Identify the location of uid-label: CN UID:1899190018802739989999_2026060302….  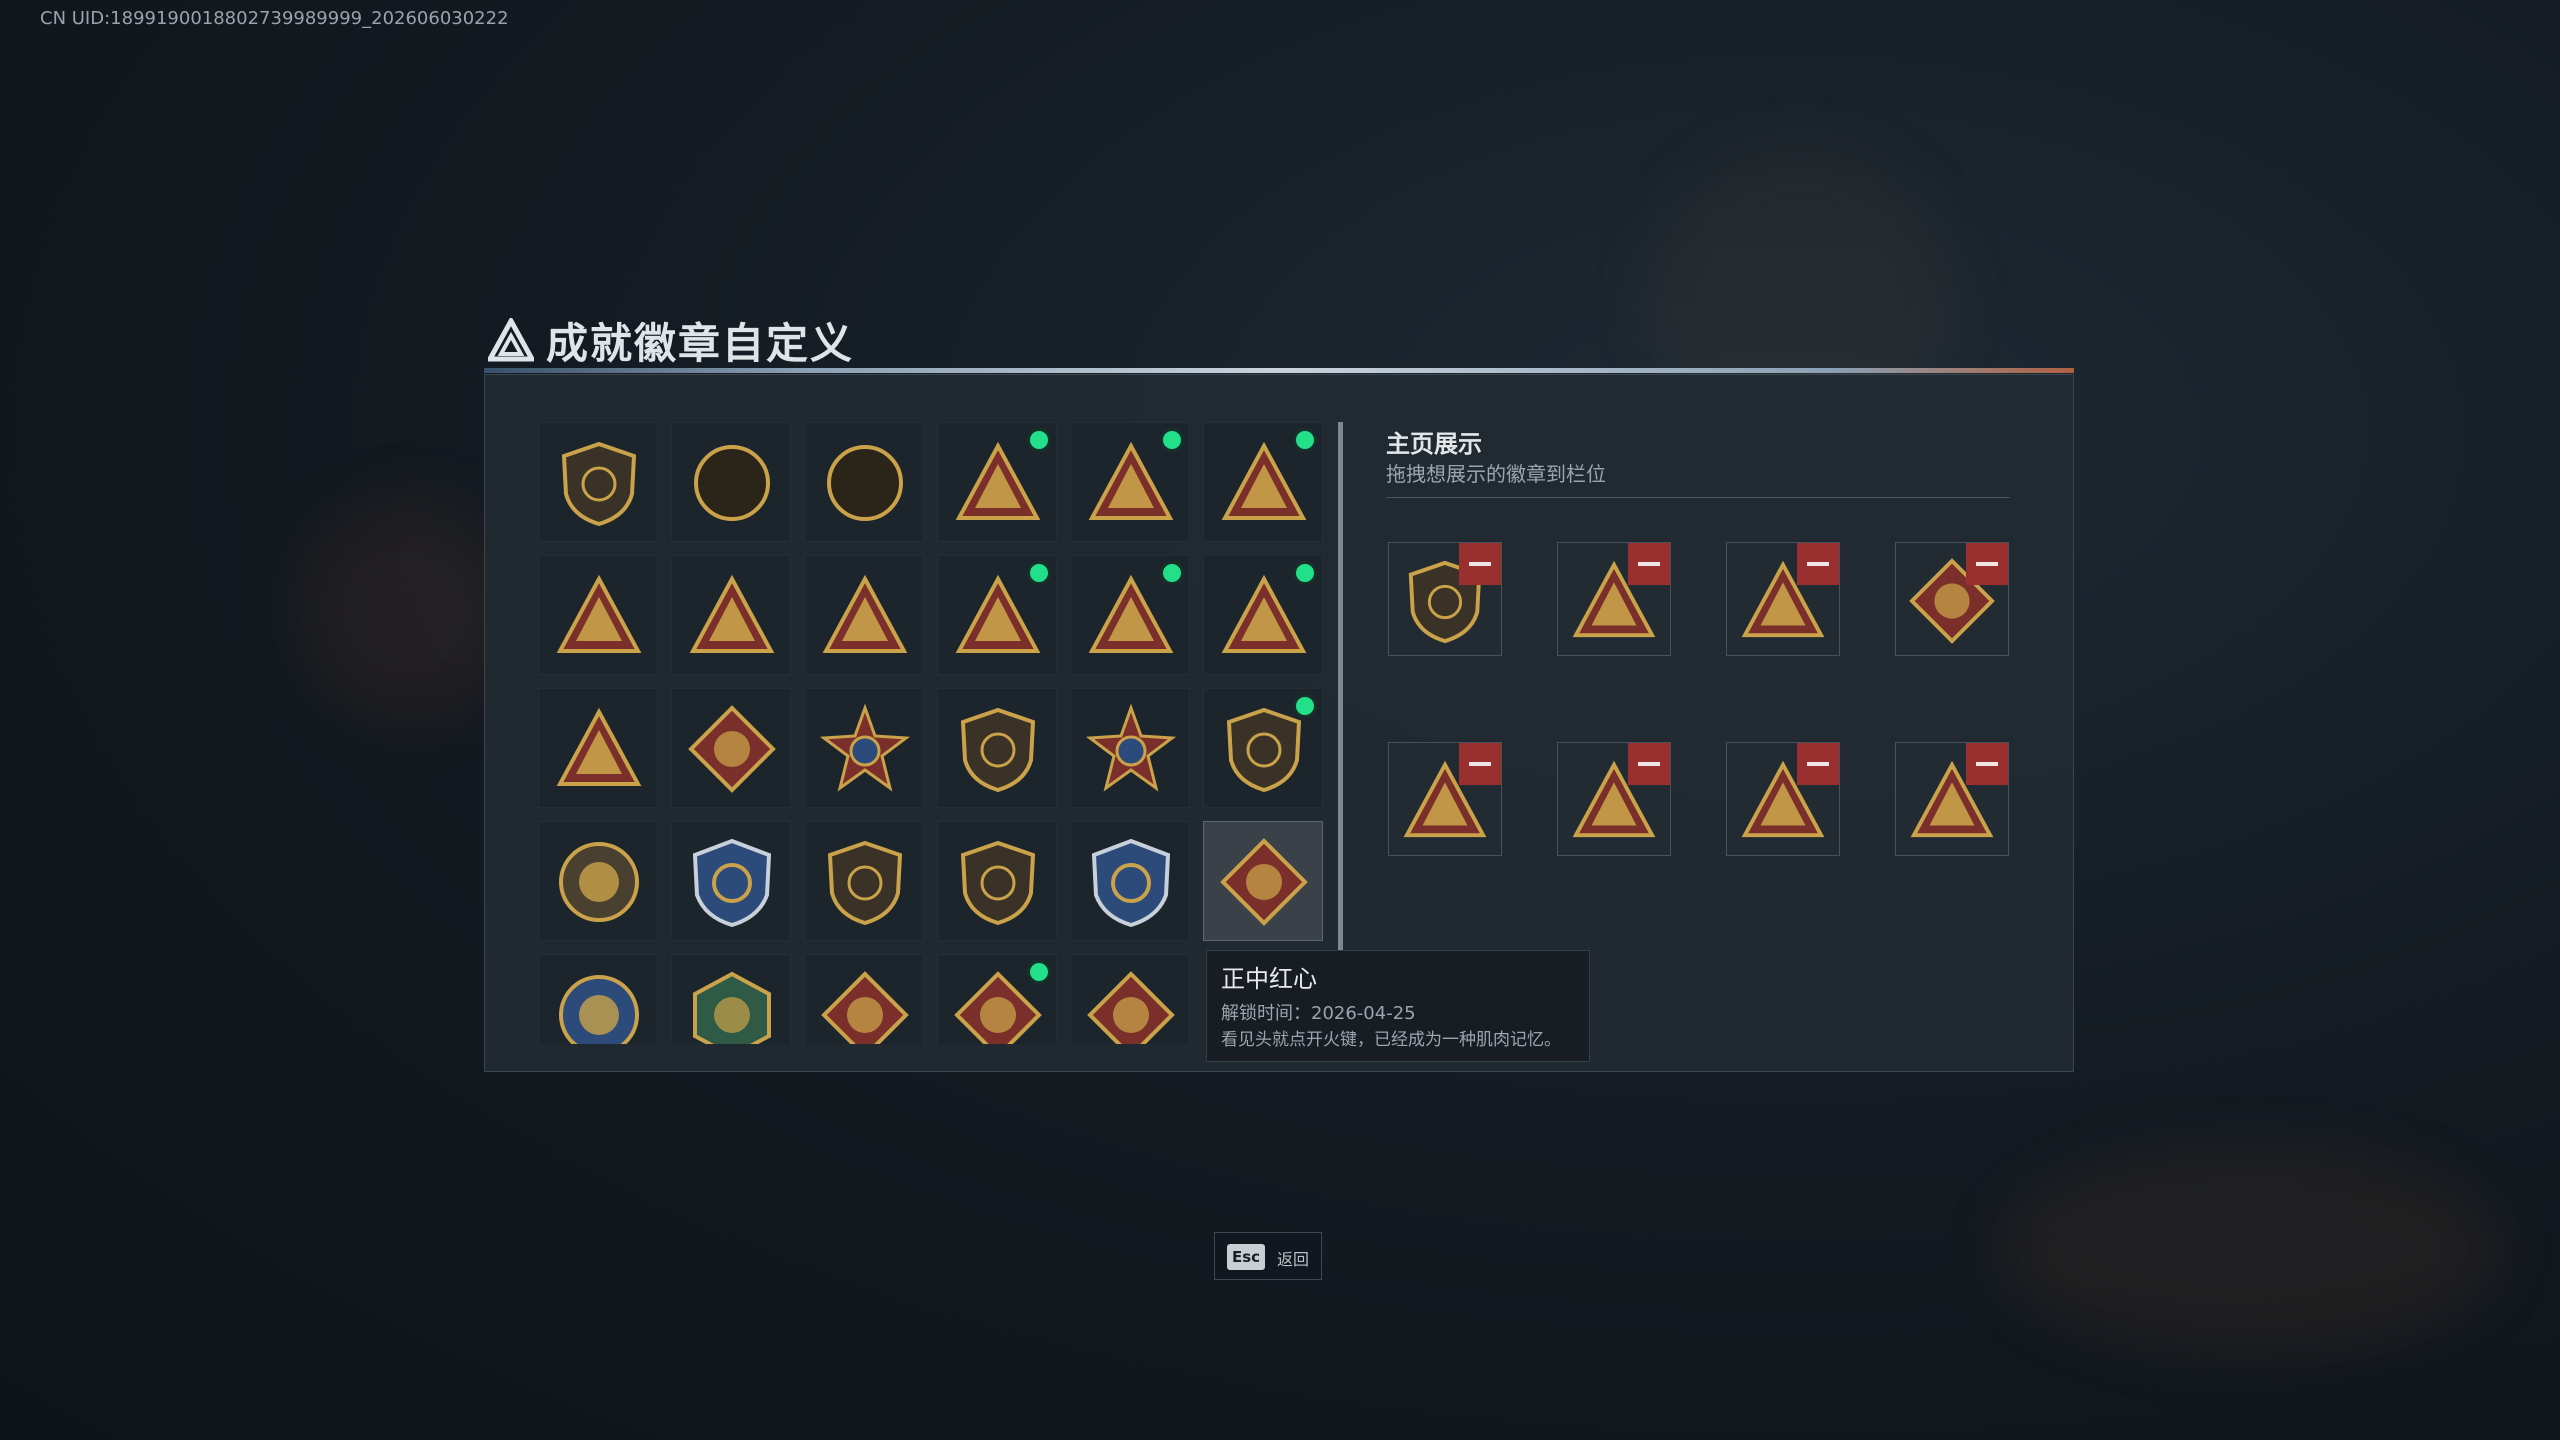
(274, 18).